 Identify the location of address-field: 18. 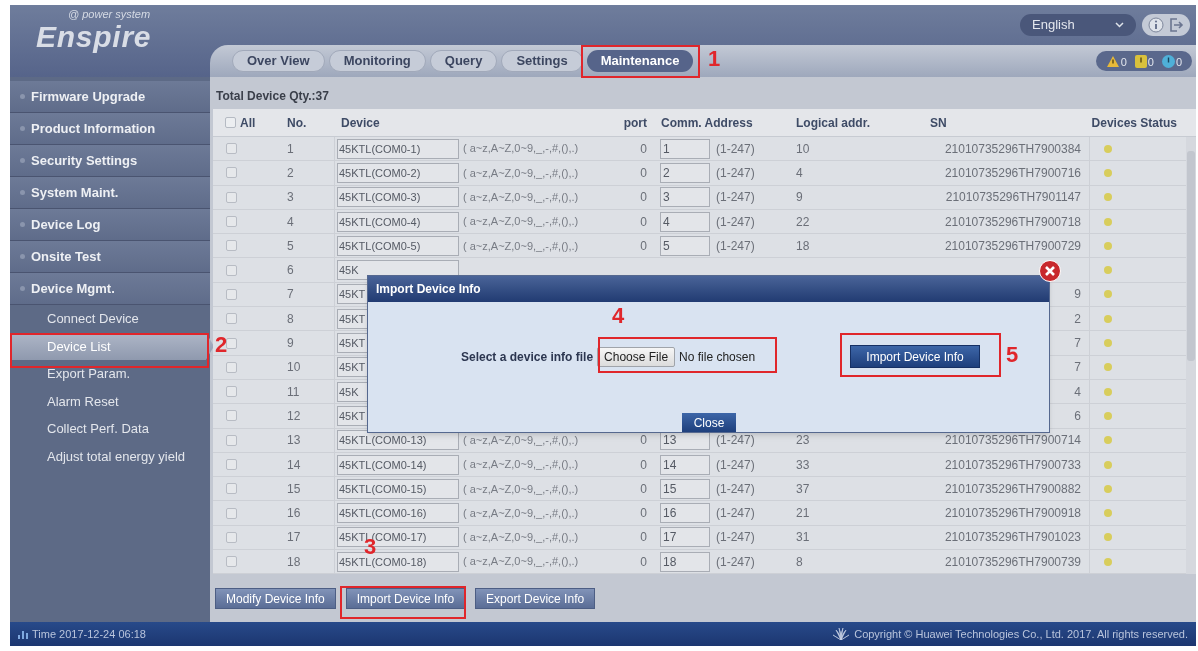
(685, 561).